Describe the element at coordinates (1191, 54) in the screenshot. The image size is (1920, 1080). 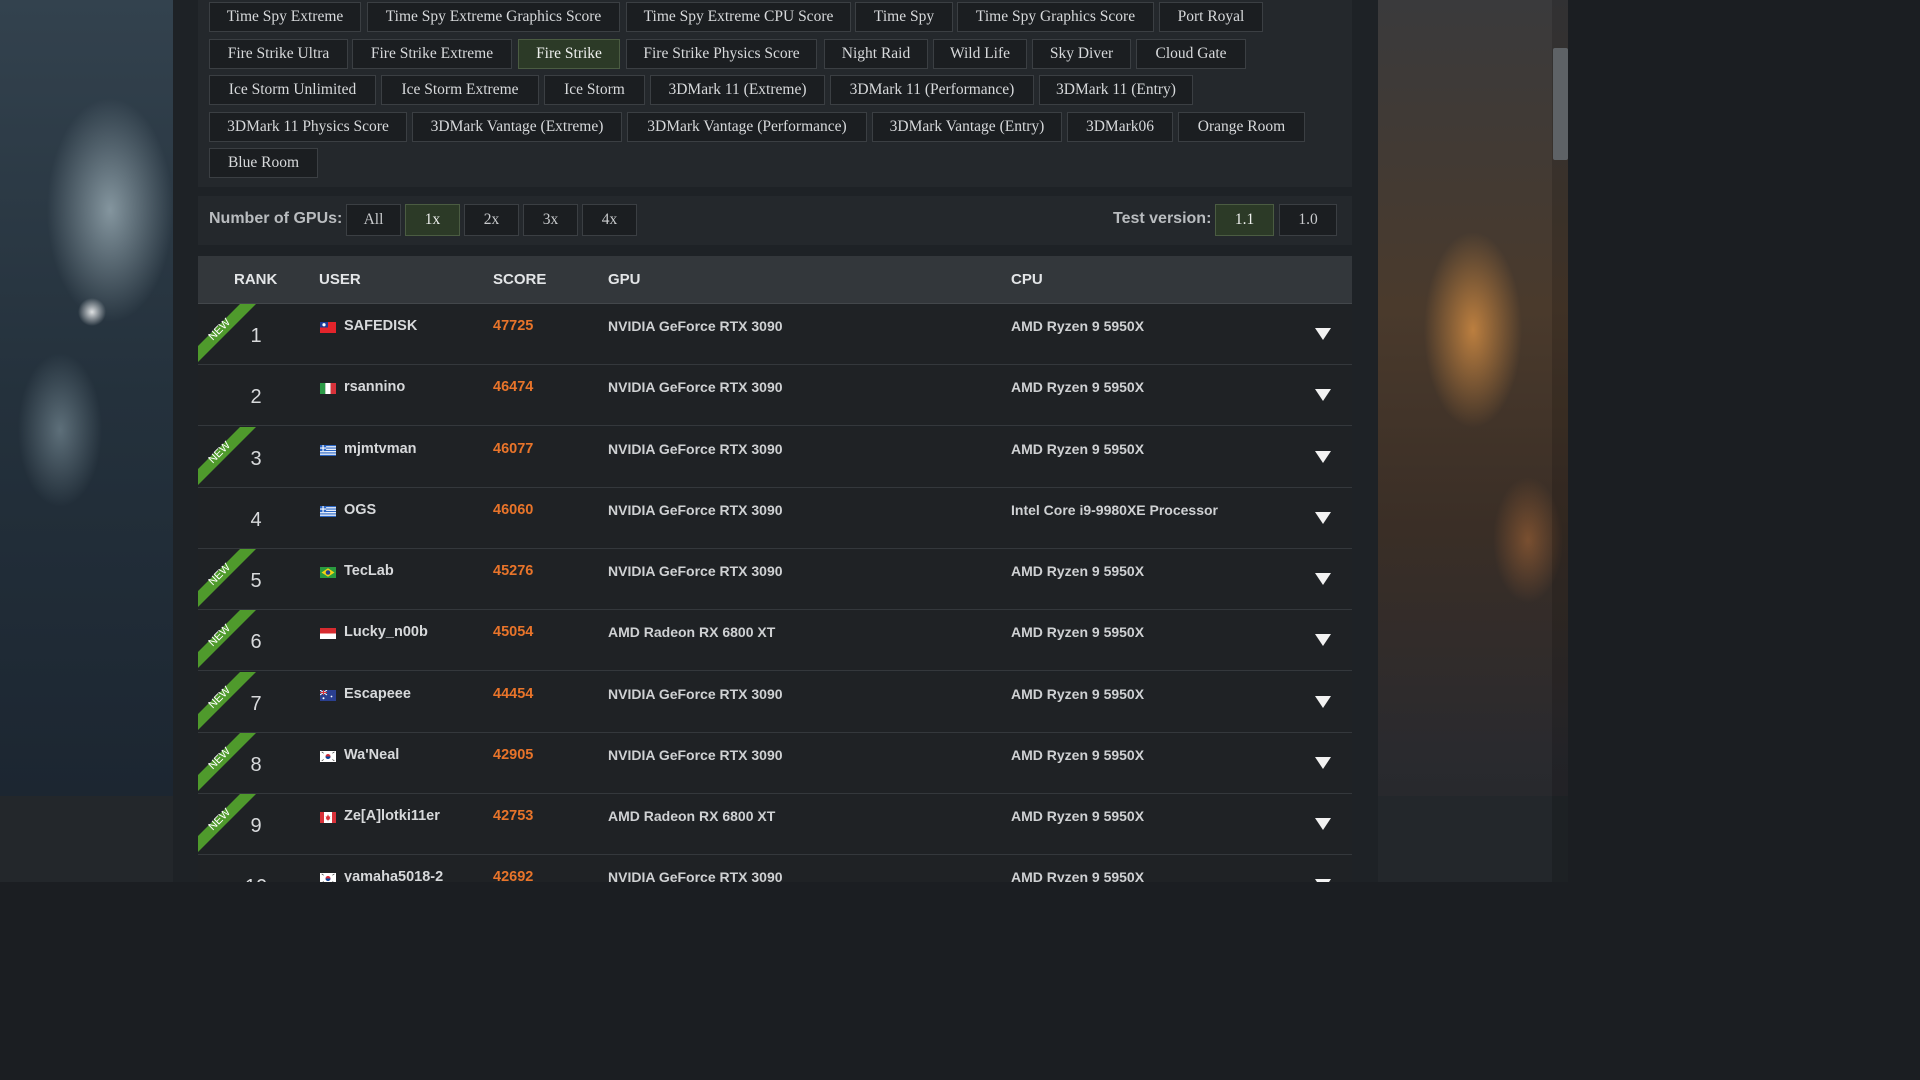
I see `tab-cloud-gate: Cloud Gate` at that location.